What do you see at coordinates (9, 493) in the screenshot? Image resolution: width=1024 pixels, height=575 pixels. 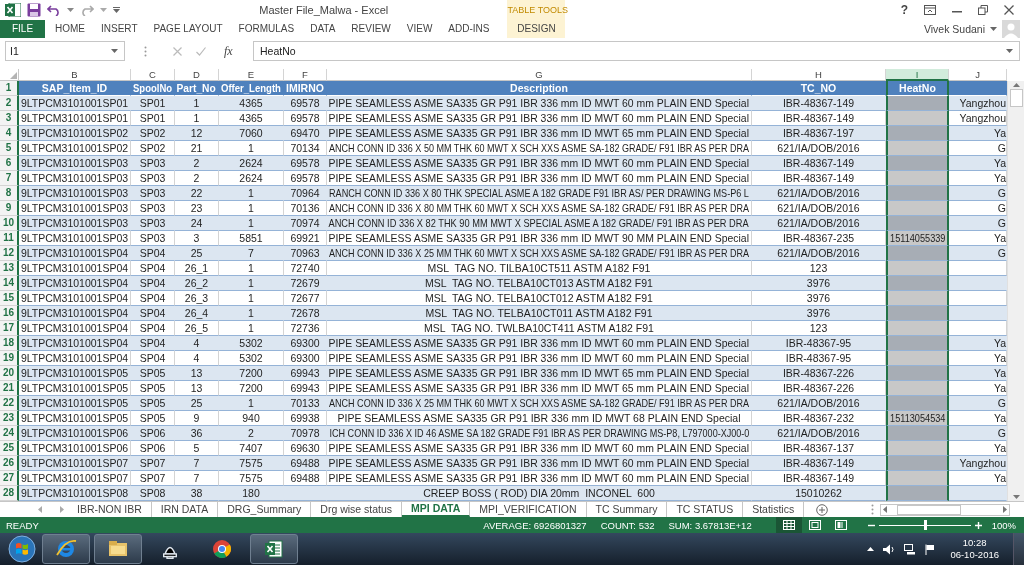 I see `row-header: 28` at bounding box center [9, 493].